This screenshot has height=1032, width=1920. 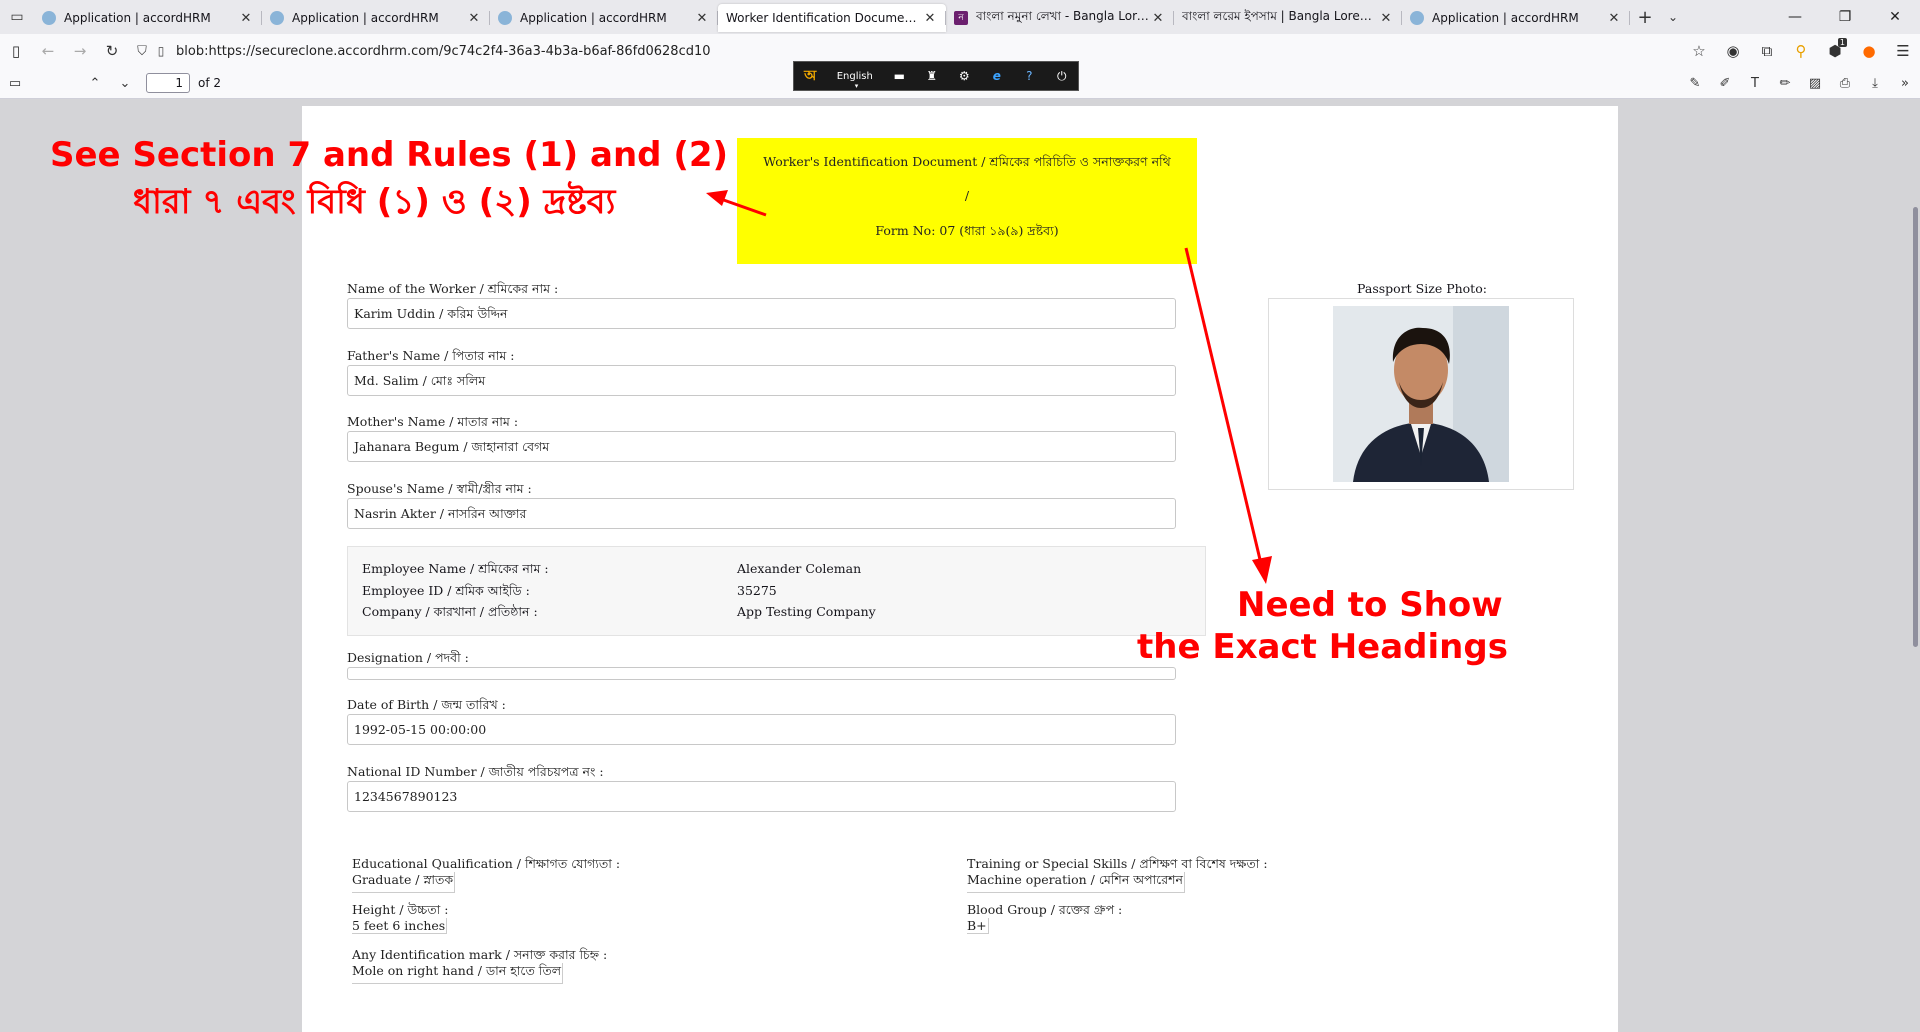 What do you see at coordinates (1795, 17) in the screenshot?
I see `minimize-icon: —` at bounding box center [1795, 17].